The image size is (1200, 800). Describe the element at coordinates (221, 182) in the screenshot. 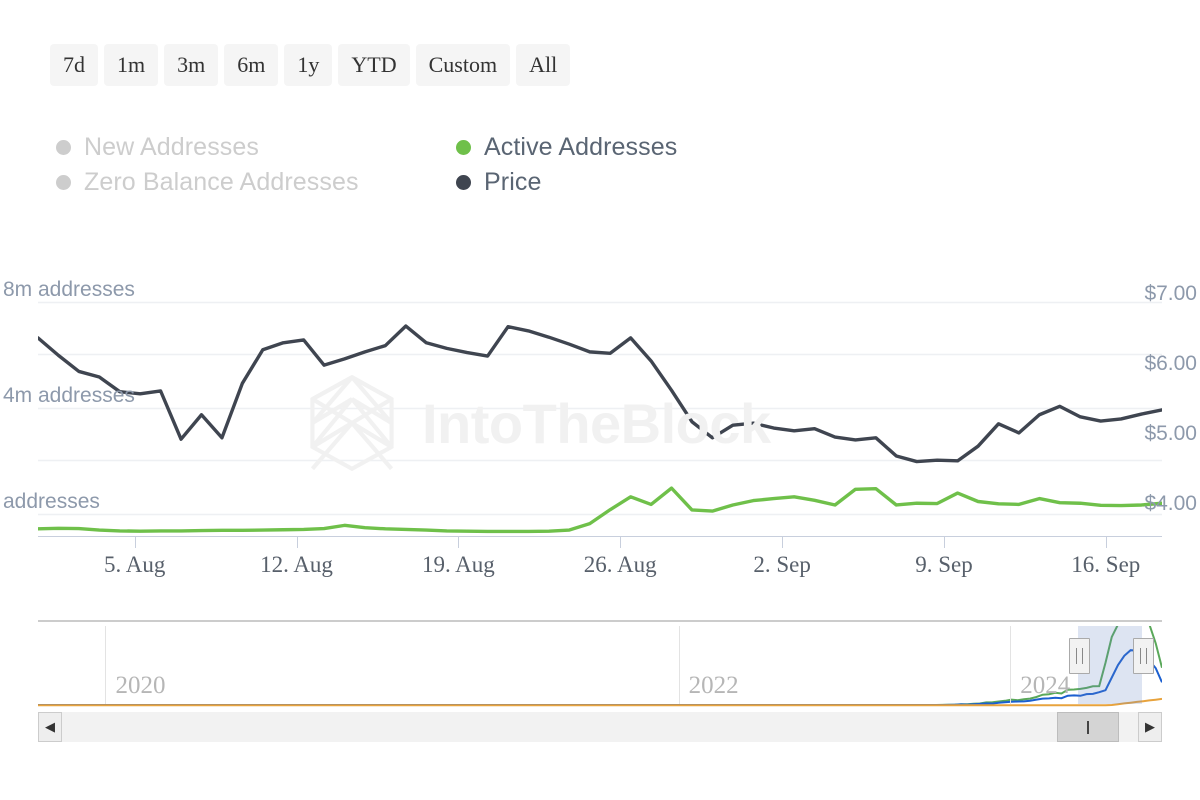

I see `legend-item-label: Zero Balance Addresses` at that location.